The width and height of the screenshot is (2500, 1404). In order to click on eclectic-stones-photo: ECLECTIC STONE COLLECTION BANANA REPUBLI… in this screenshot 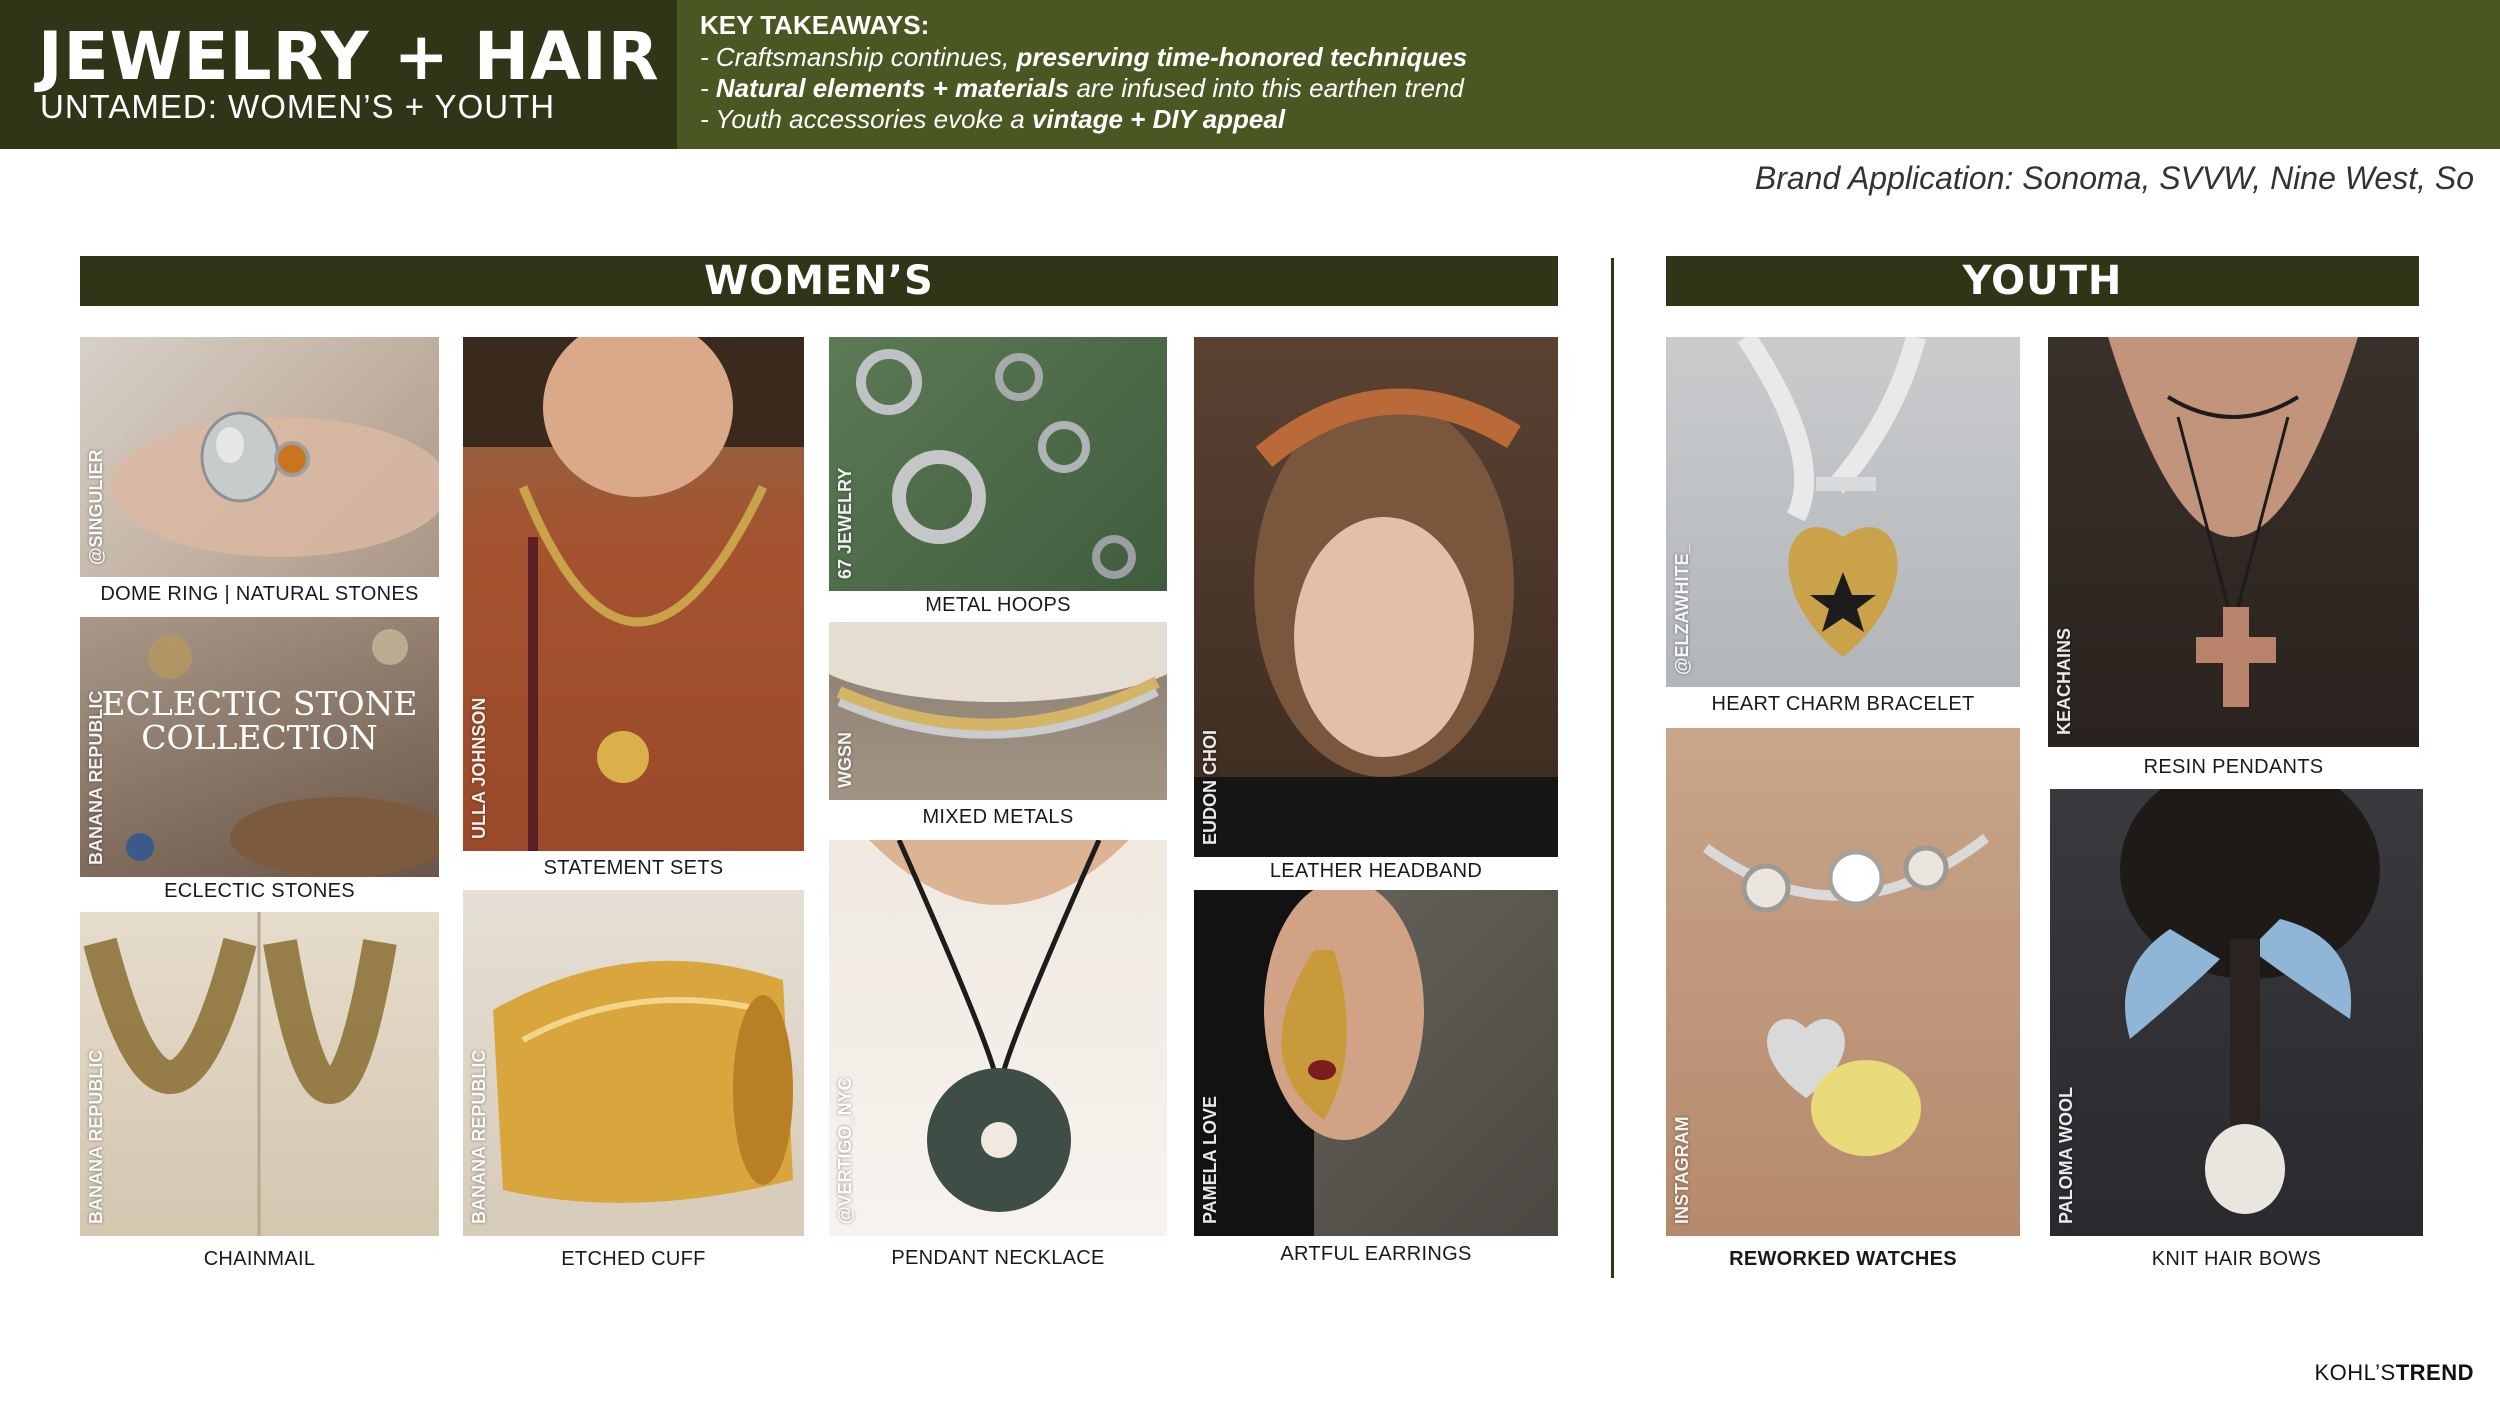, I will do `click(259, 747)`.